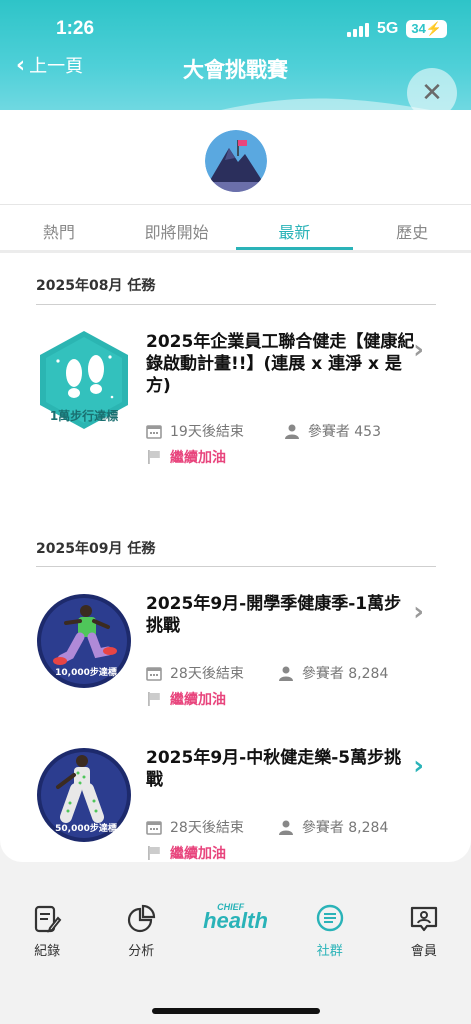 The image size is (471, 1024). Describe the element at coordinates (75, 28) in the screenshot. I see `status-time: 1:26` at that location.